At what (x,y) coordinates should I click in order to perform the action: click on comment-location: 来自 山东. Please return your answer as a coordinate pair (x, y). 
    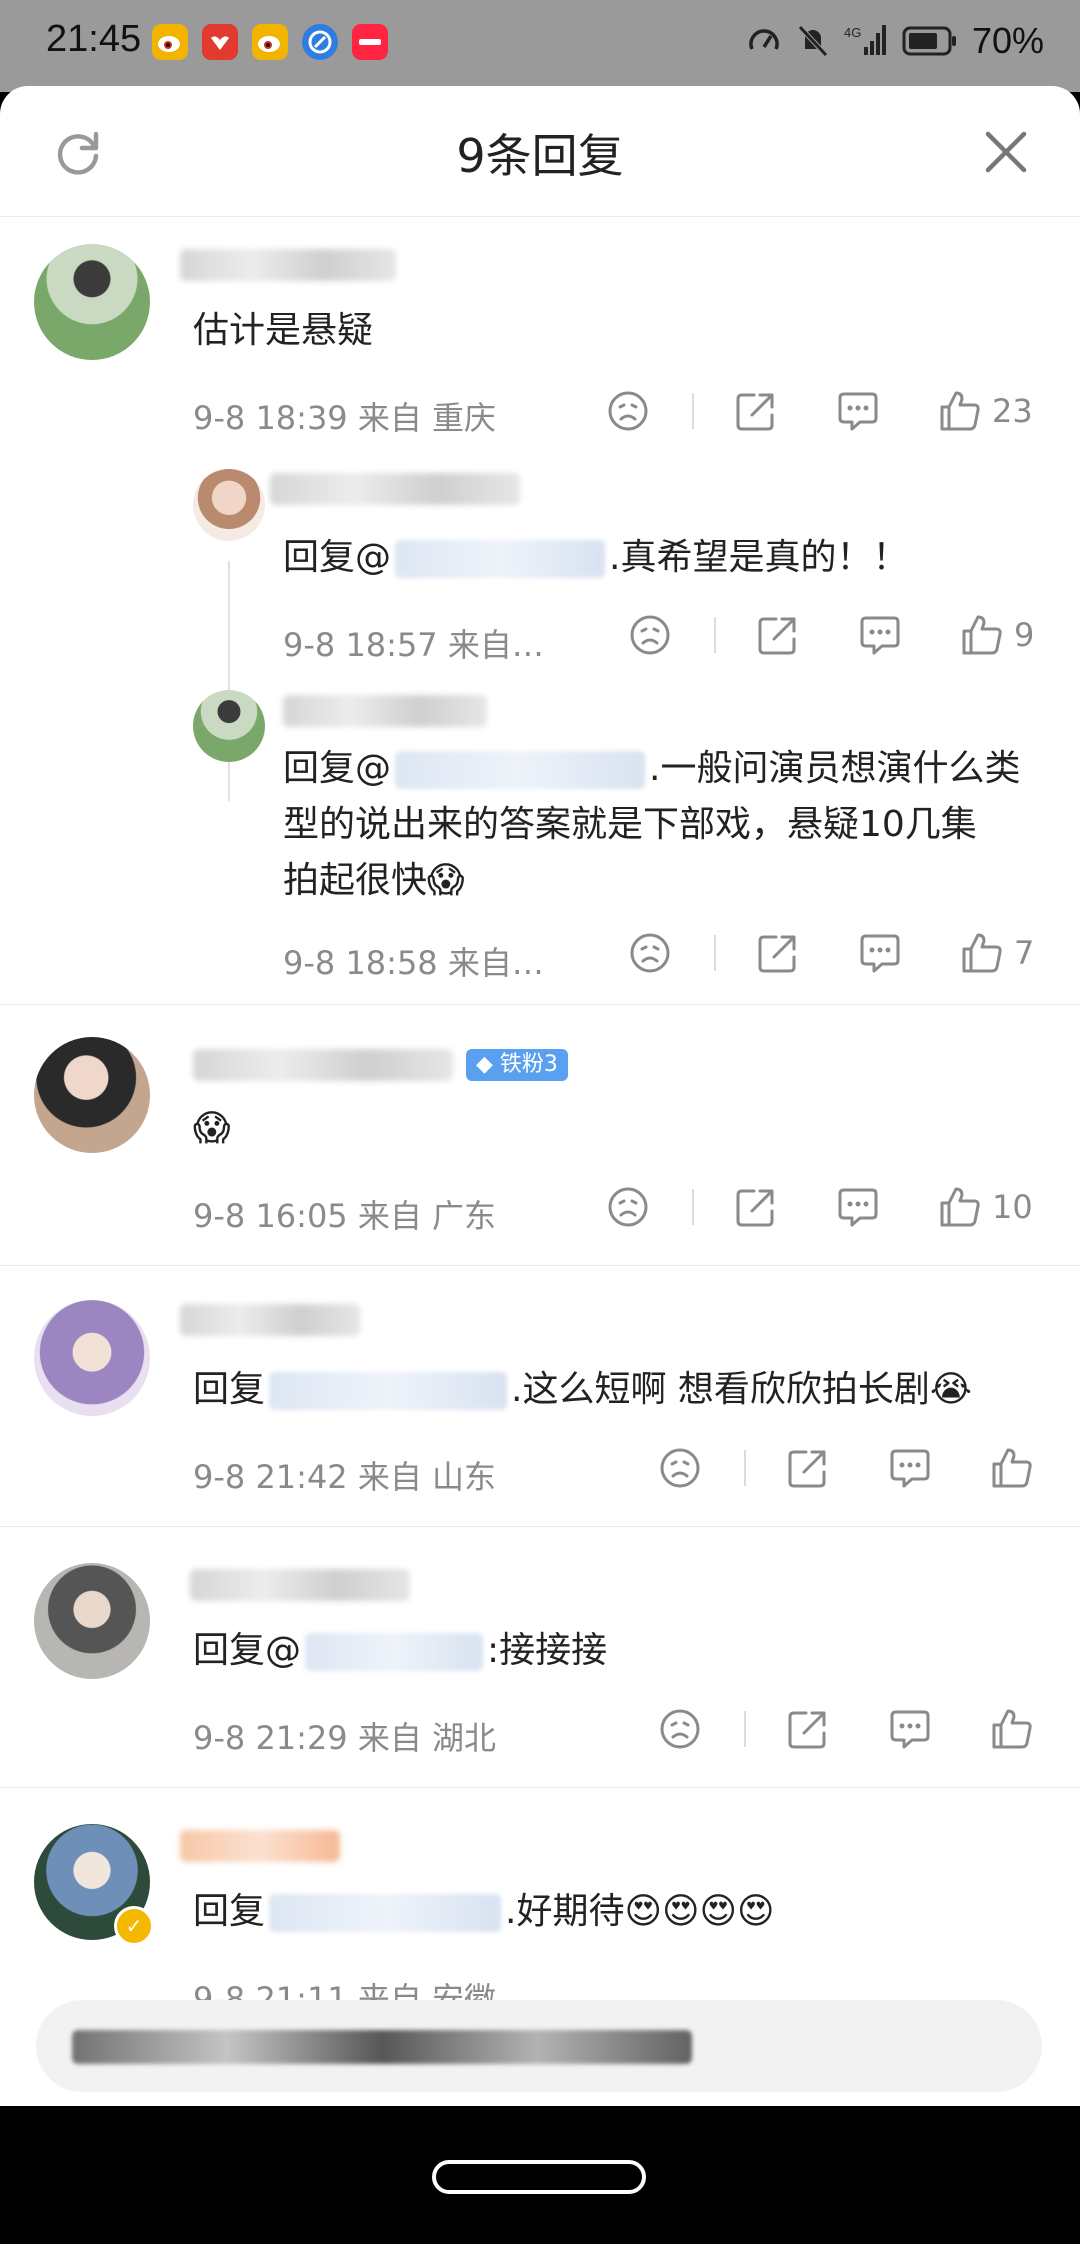
    Looking at the image, I should click on (427, 1477).